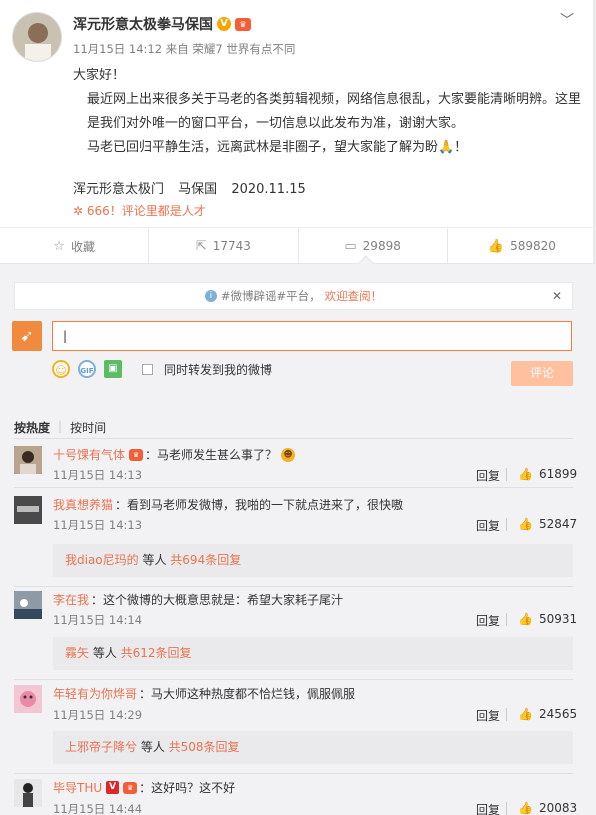 The width and height of the screenshot is (596, 815). I want to click on commenter-name: 毕导THU, so click(77, 787).